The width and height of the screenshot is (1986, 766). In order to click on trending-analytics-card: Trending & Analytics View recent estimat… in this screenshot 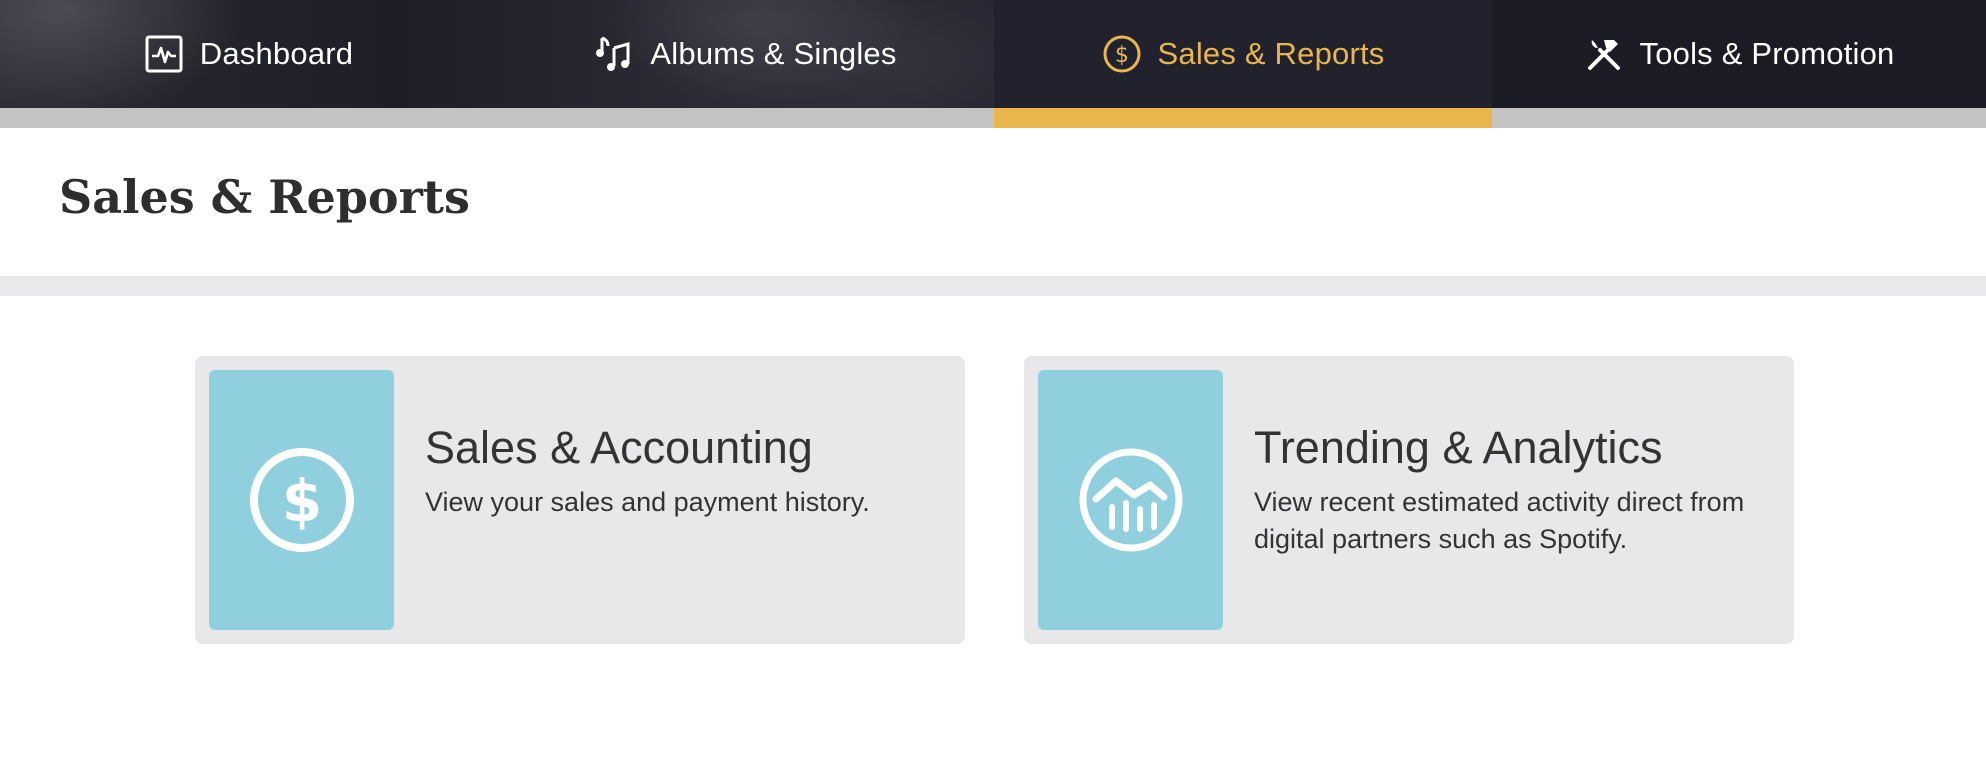, I will do `click(1409, 500)`.